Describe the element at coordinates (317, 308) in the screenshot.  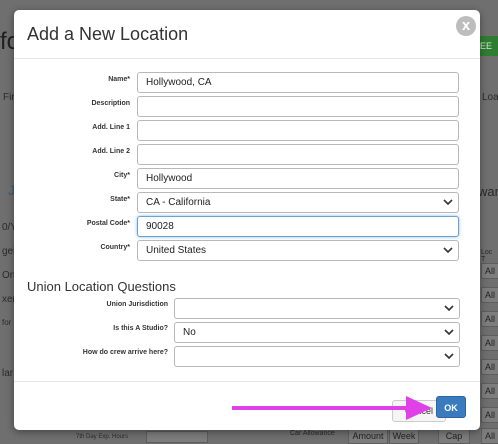
I see `union-jurisdiction-select` at that location.